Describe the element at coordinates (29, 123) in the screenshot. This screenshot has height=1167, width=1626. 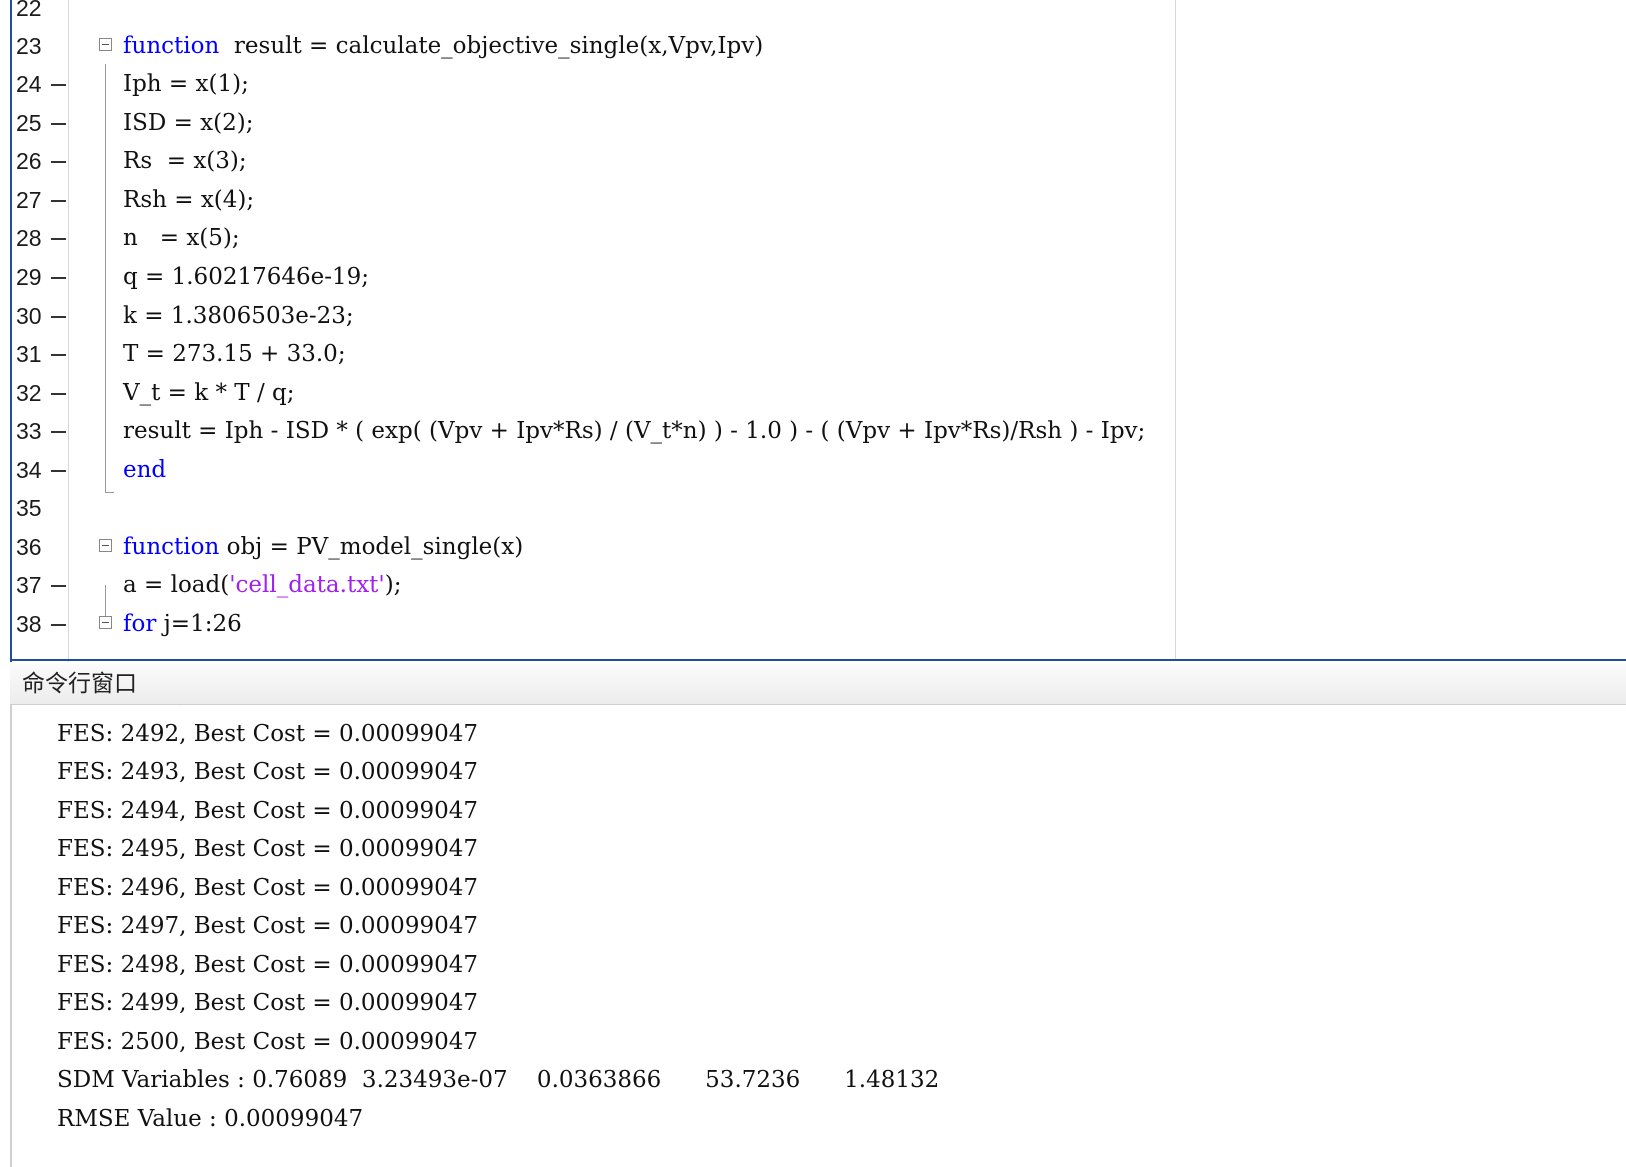
I see `line-number: 25` at that location.